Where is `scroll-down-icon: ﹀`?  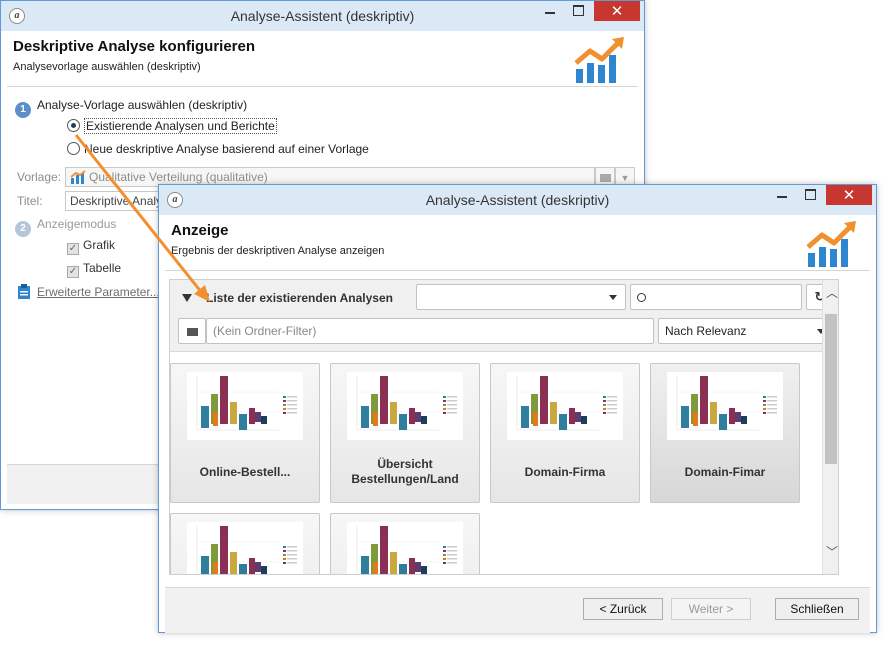
scroll-down-icon: ﹀ is located at coordinates (832, 551).